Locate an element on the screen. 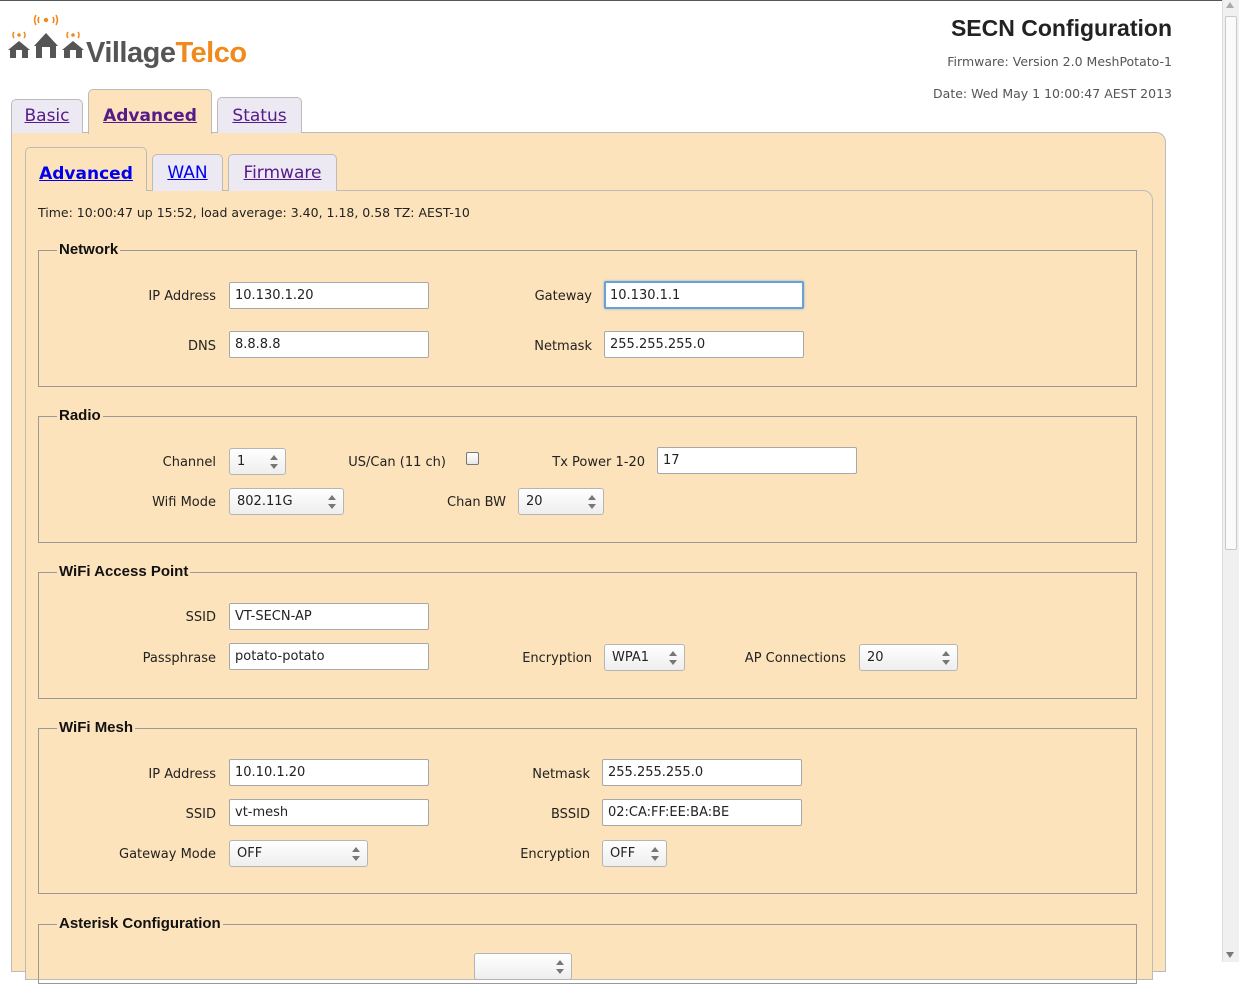 The height and width of the screenshot is (984, 1239). gateway-mode-select: OFF is located at coordinates (298, 853).